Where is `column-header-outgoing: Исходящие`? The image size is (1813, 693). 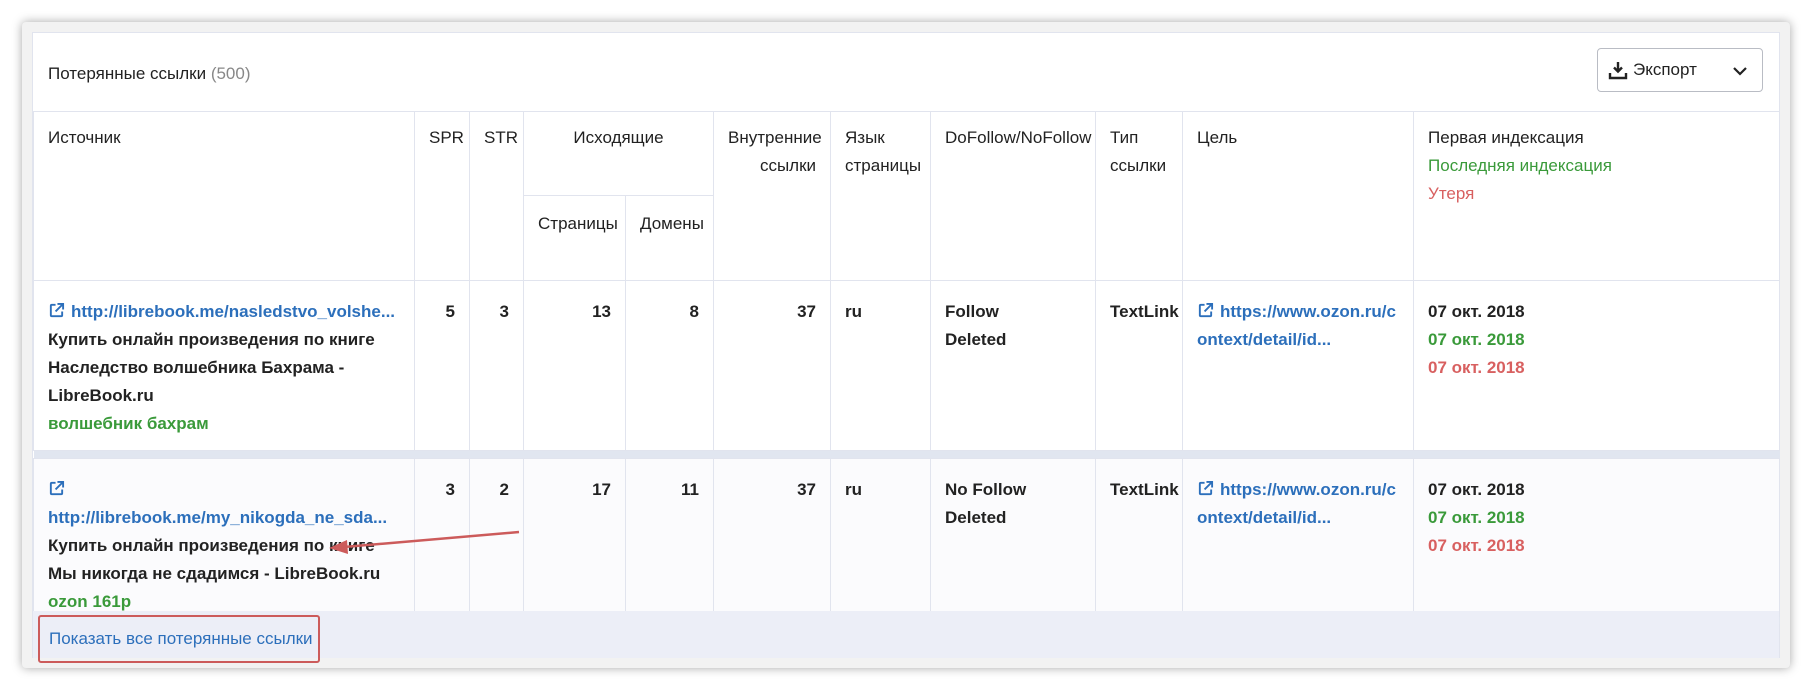
column-header-outgoing: Исходящие is located at coordinates (618, 153).